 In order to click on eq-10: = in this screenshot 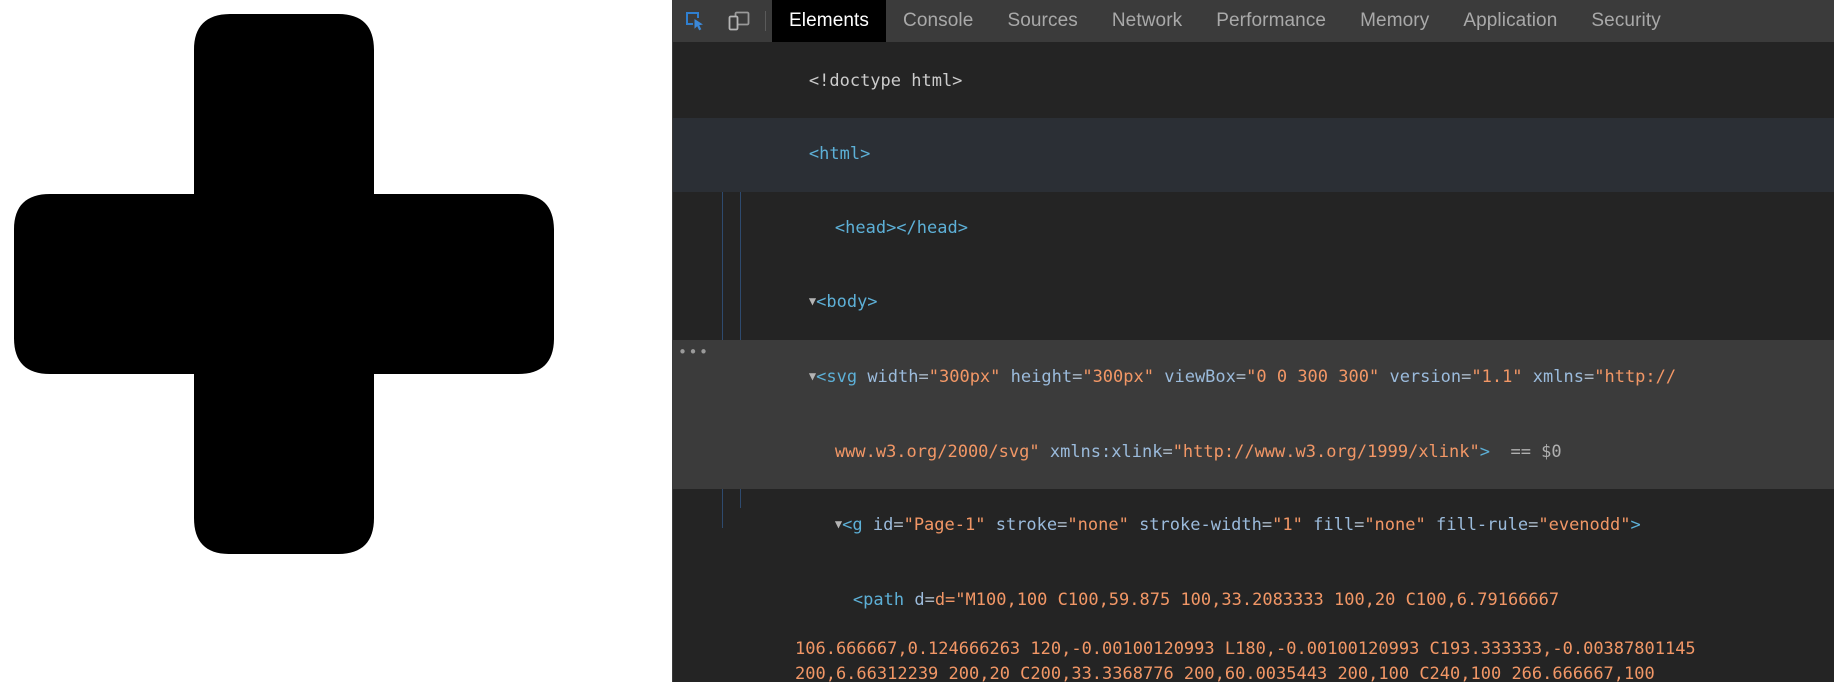, I will do `click(1359, 525)`.